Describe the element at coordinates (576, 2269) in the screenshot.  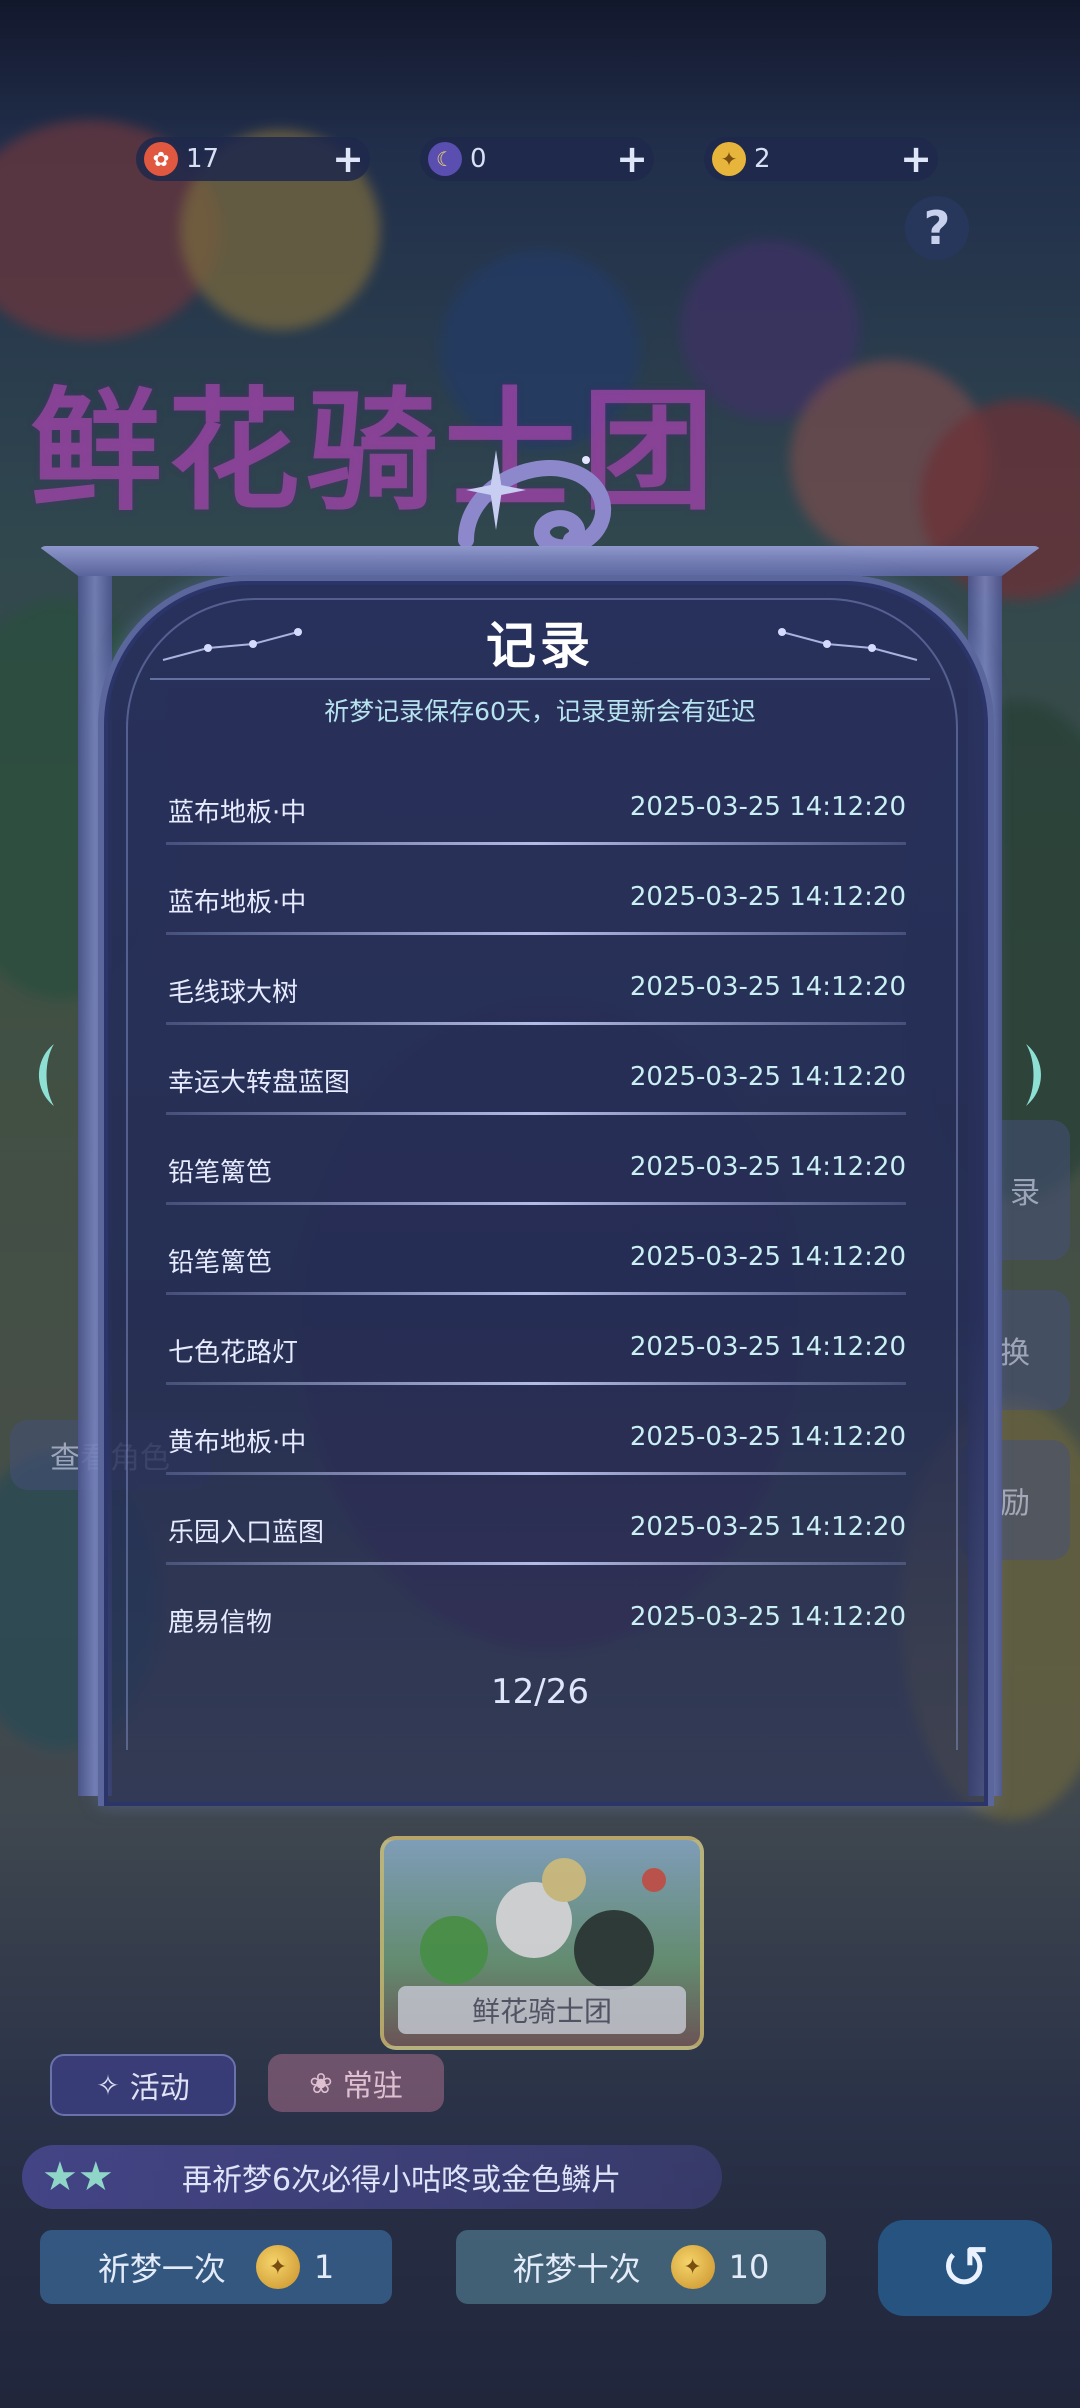
I see `pray-ten-label: 祈梦十次` at that location.